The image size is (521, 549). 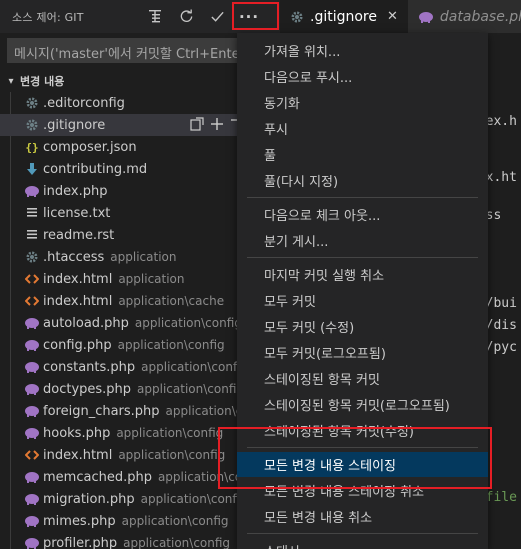 I want to click on file-name: hooks.php, so click(x=77, y=433).